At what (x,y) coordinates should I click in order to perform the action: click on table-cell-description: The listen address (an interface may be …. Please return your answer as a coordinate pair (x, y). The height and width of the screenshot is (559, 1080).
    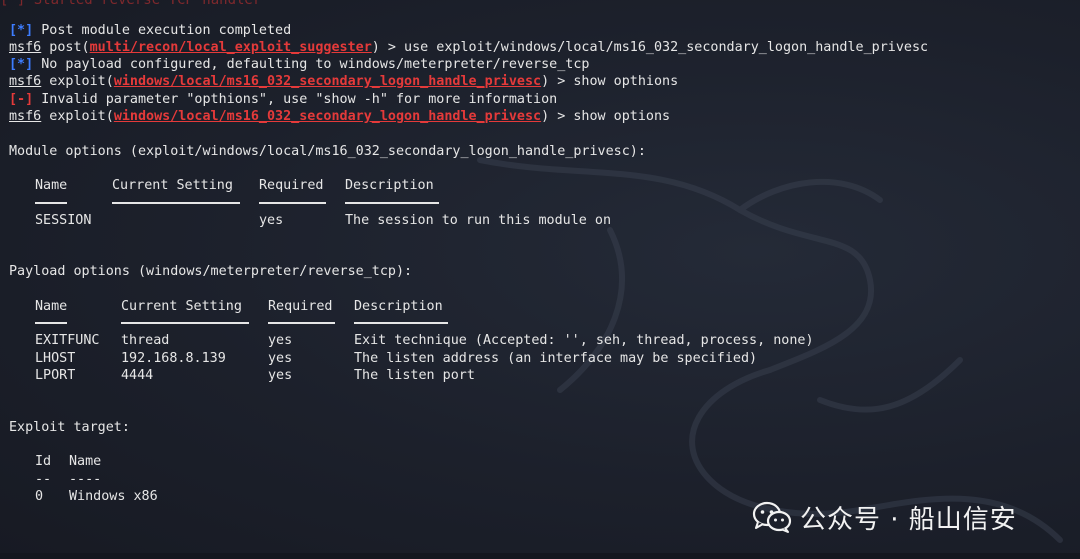
    Looking at the image, I should click on (556, 358).